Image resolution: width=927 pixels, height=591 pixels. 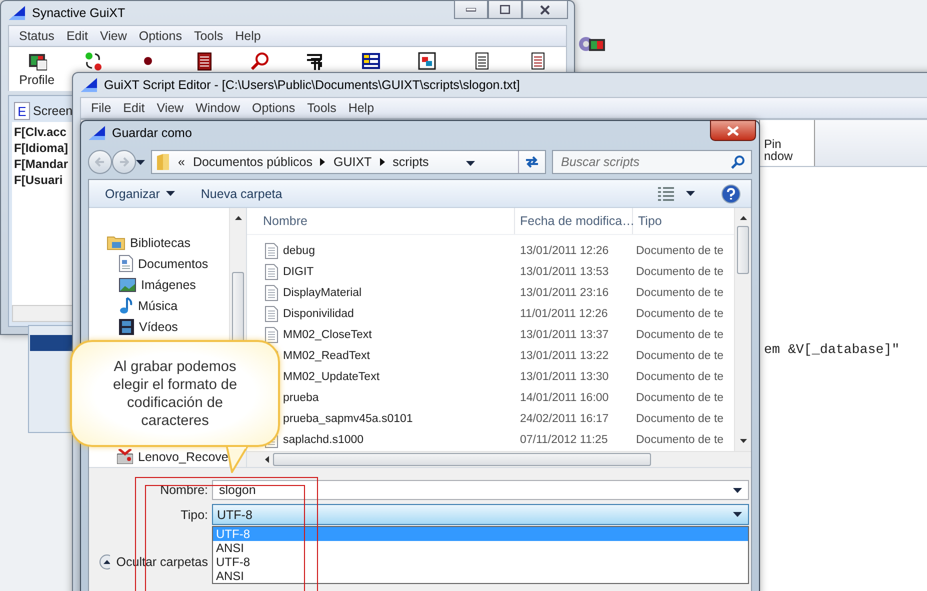 I want to click on help-icon, so click(x=731, y=194).